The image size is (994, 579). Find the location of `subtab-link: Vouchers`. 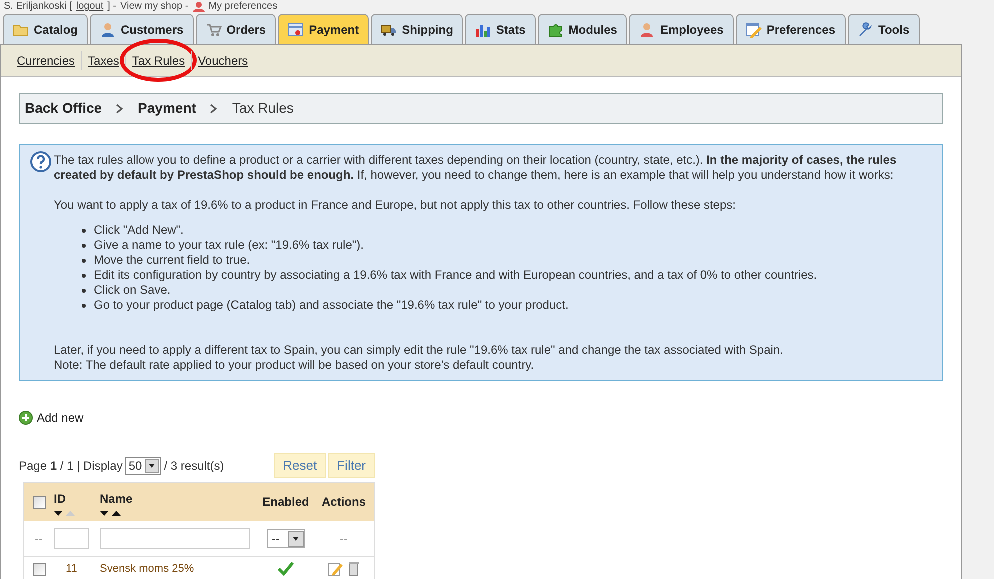

subtab-link: Vouchers is located at coordinates (223, 61).